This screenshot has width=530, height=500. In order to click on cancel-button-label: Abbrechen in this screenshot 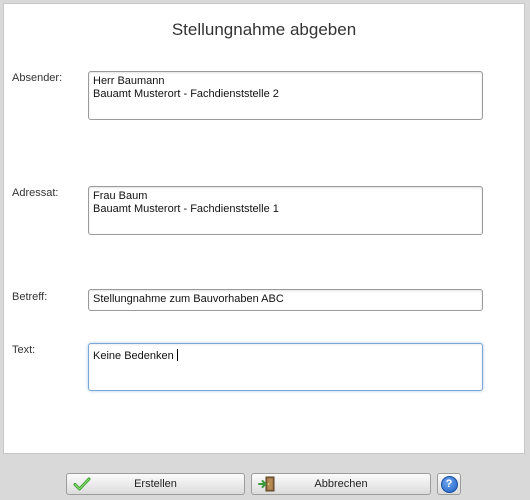, I will do `click(341, 484)`.